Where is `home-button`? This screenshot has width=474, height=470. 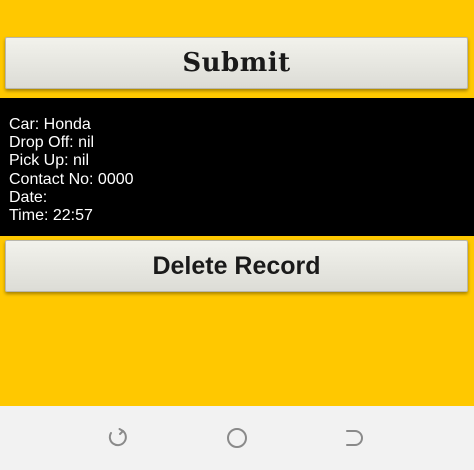 home-button is located at coordinates (237, 438).